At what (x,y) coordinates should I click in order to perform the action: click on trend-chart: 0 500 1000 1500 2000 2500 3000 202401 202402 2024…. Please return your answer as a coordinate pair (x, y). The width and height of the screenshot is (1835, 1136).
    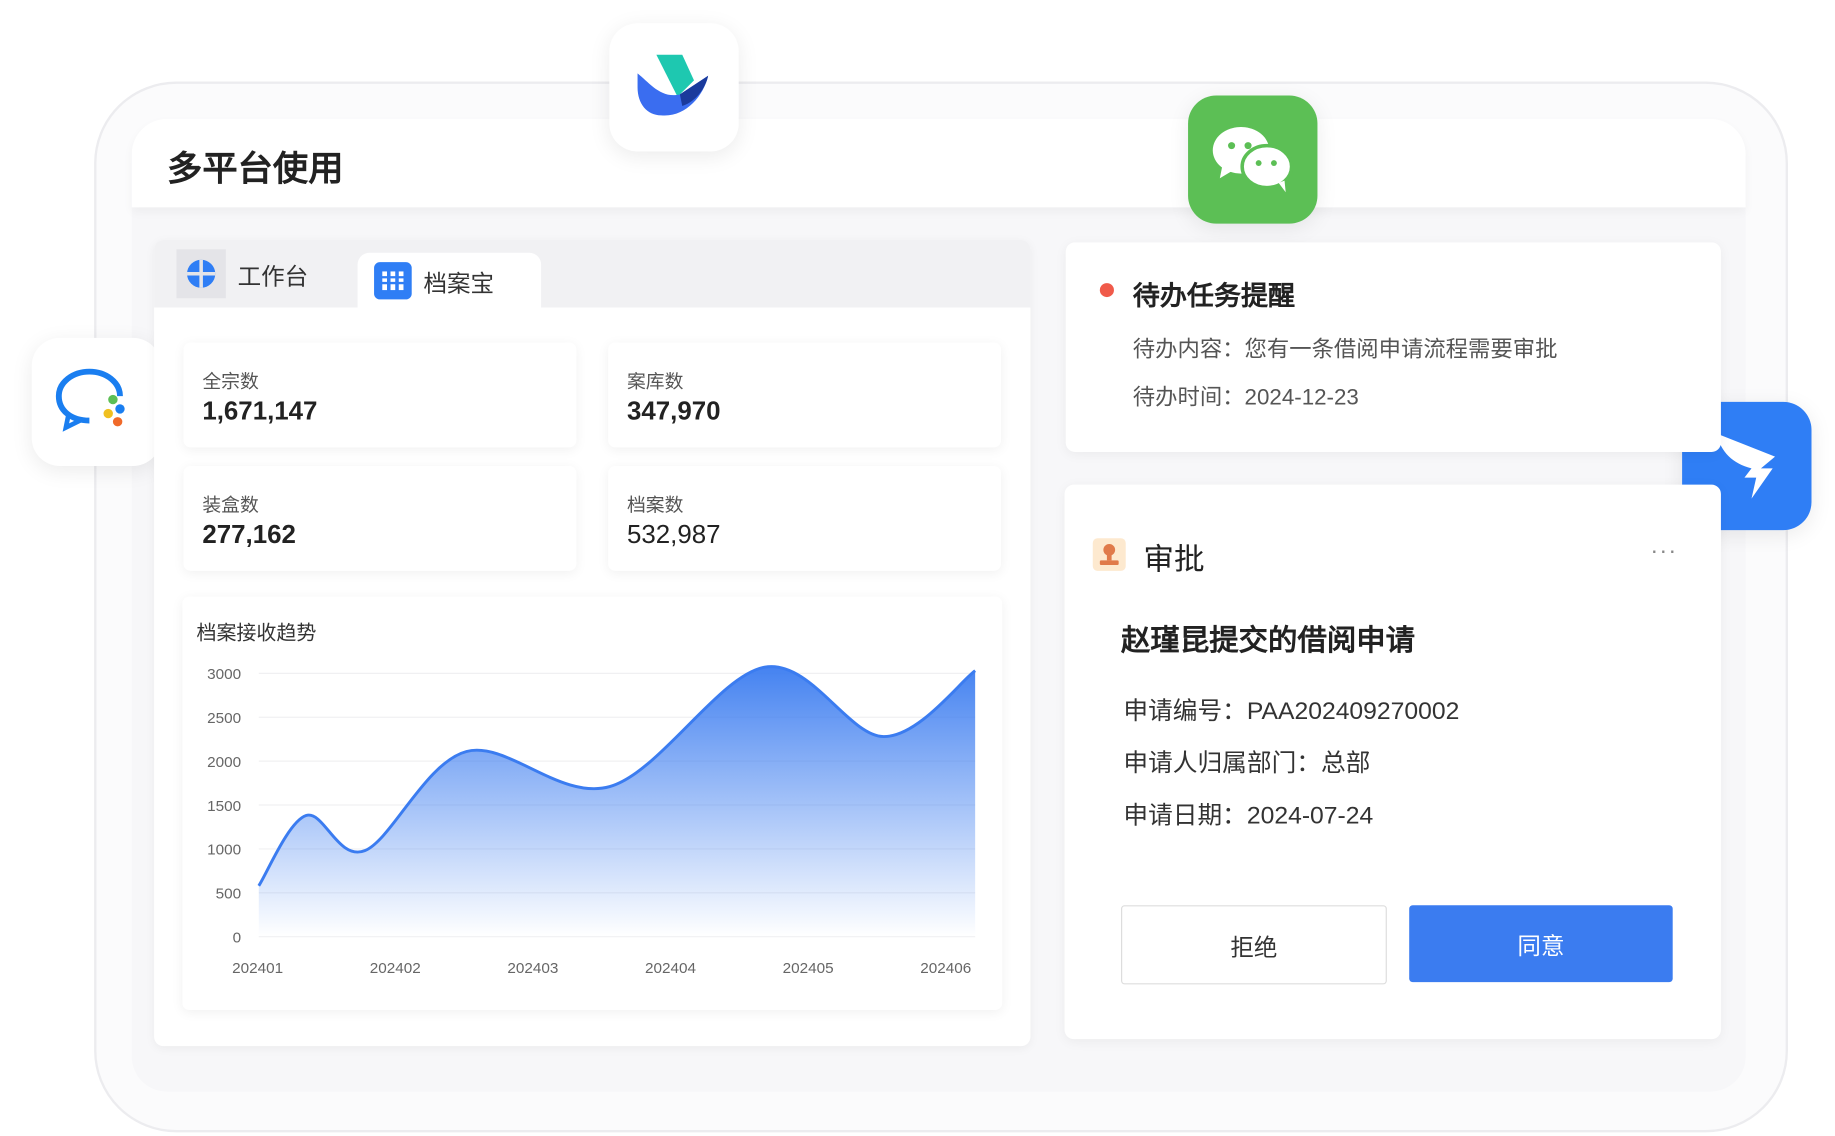
    Looking at the image, I should click on (592, 821).